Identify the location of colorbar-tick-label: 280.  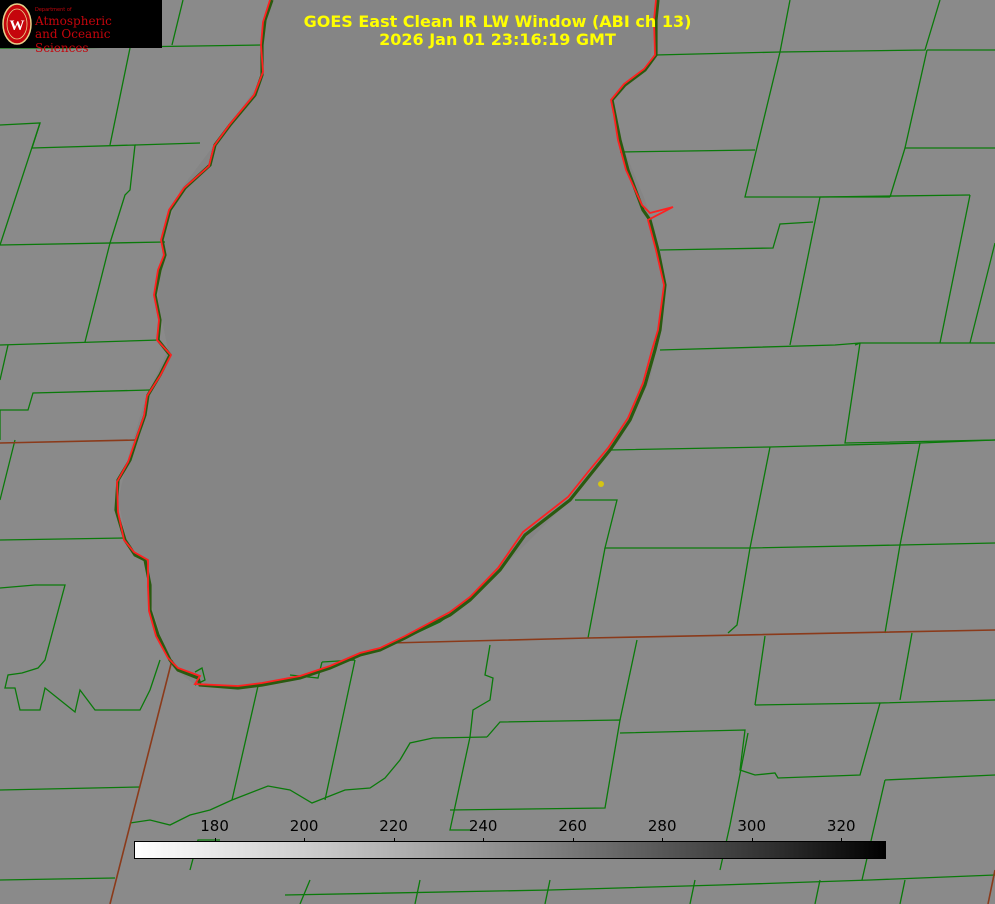
(662, 826).